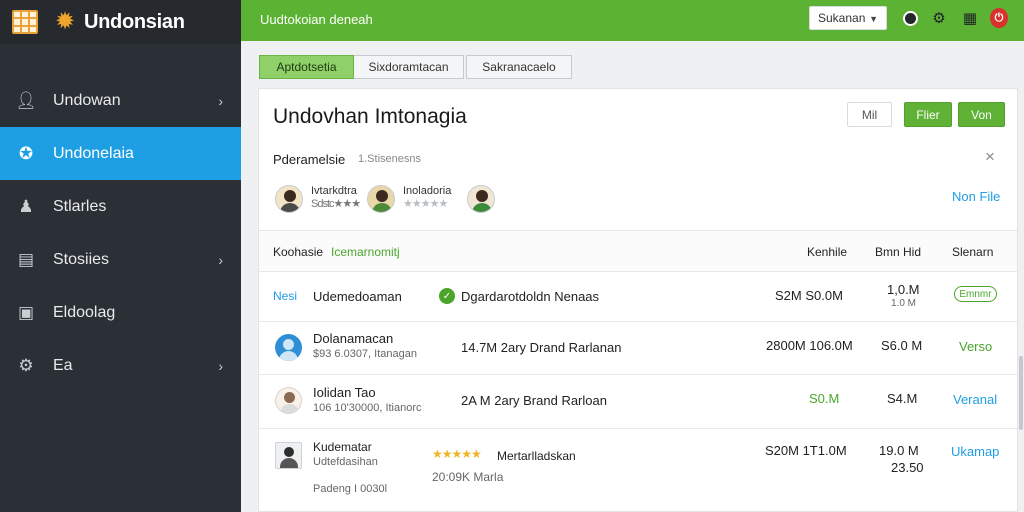 This screenshot has height=512, width=1024. Describe the element at coordinates (120, 206) in the screenshot. I see `sidebar-item-3: ♟ Stlarles` at that location.